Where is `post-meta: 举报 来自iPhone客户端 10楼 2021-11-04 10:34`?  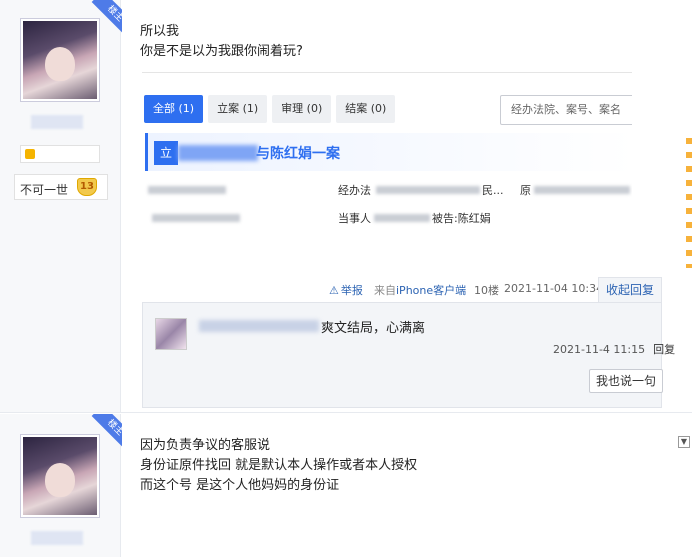 post-meta: 举报 来自iPhone客户端 10楼 2021-11-04 10:34 is located at coordinates (392, 289).